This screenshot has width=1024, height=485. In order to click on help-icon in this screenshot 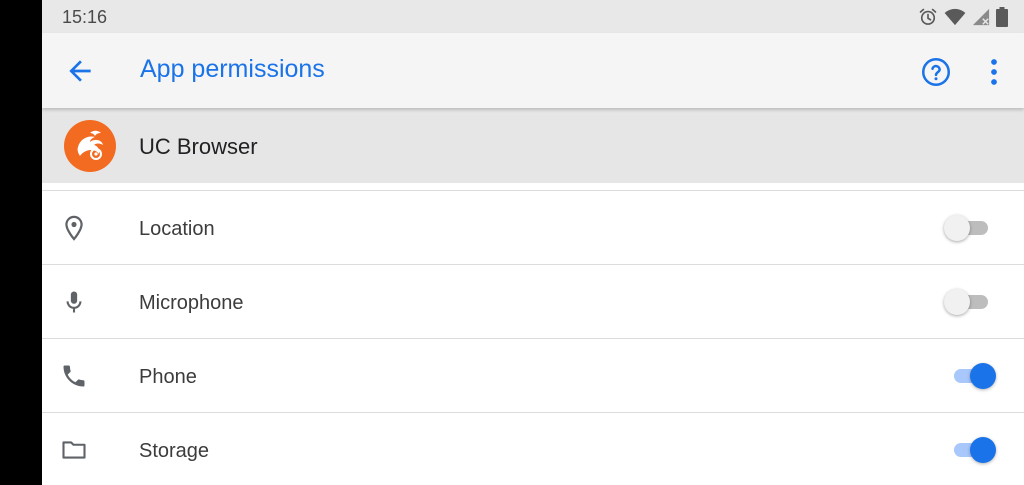, I will do `click(936, 72)`.